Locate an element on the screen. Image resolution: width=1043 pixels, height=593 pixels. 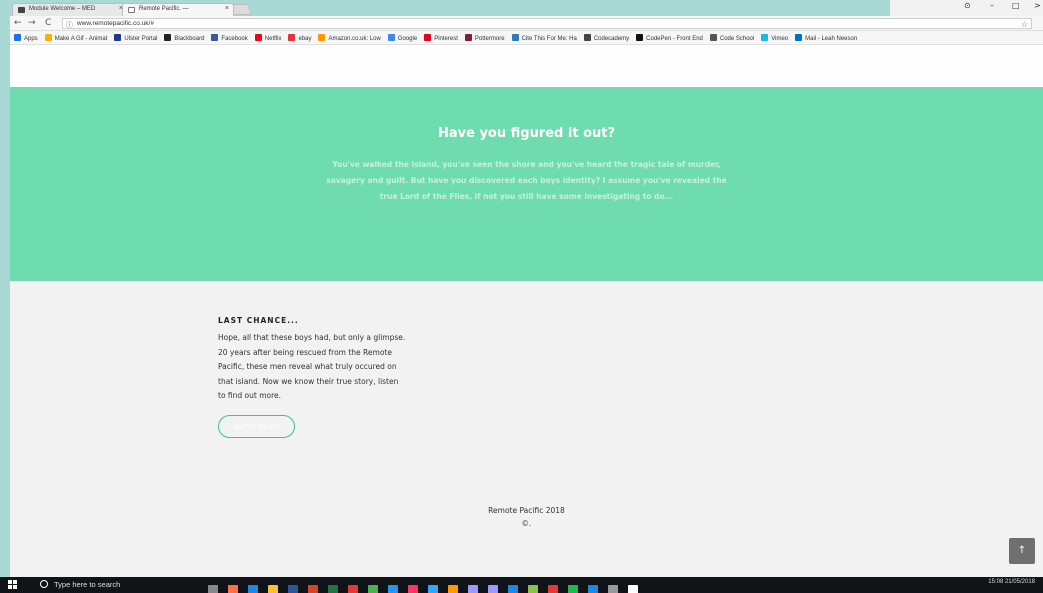
blackboard-icon is located at coordinates (21, 10).